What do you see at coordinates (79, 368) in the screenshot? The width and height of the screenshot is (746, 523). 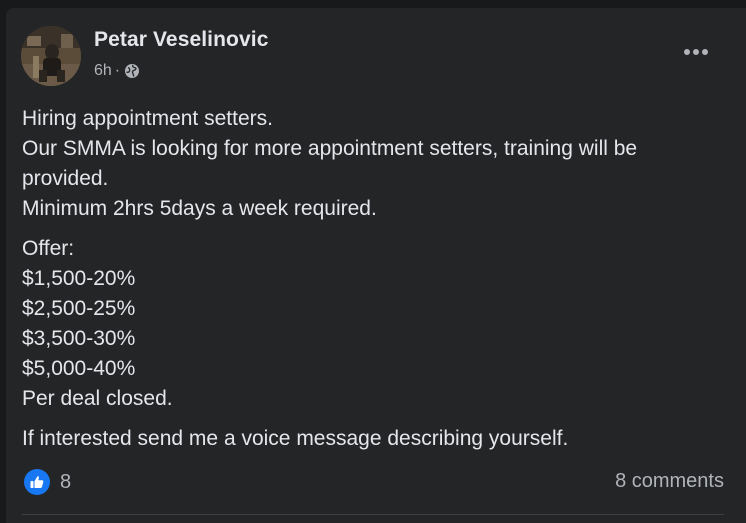 I see `post-line: $5,000-40%` at bounding box center [79, 368].